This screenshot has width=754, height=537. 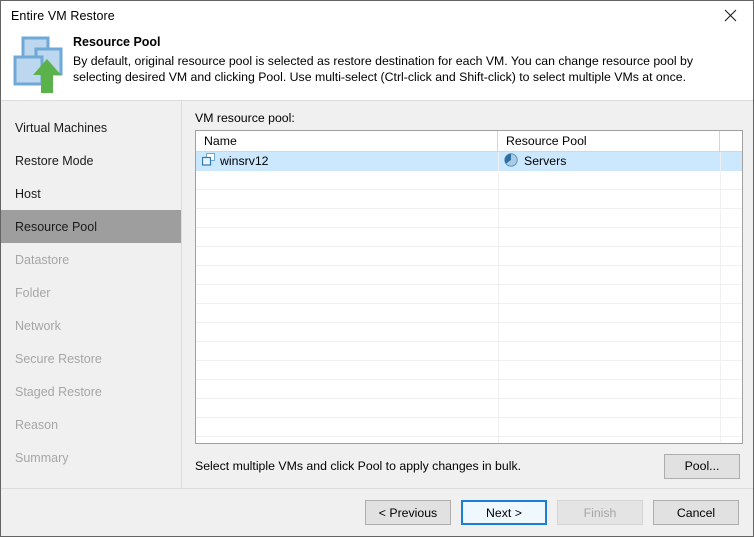 I want to click on table-row: winsrv12 Servers, so click(x=469, y=161).